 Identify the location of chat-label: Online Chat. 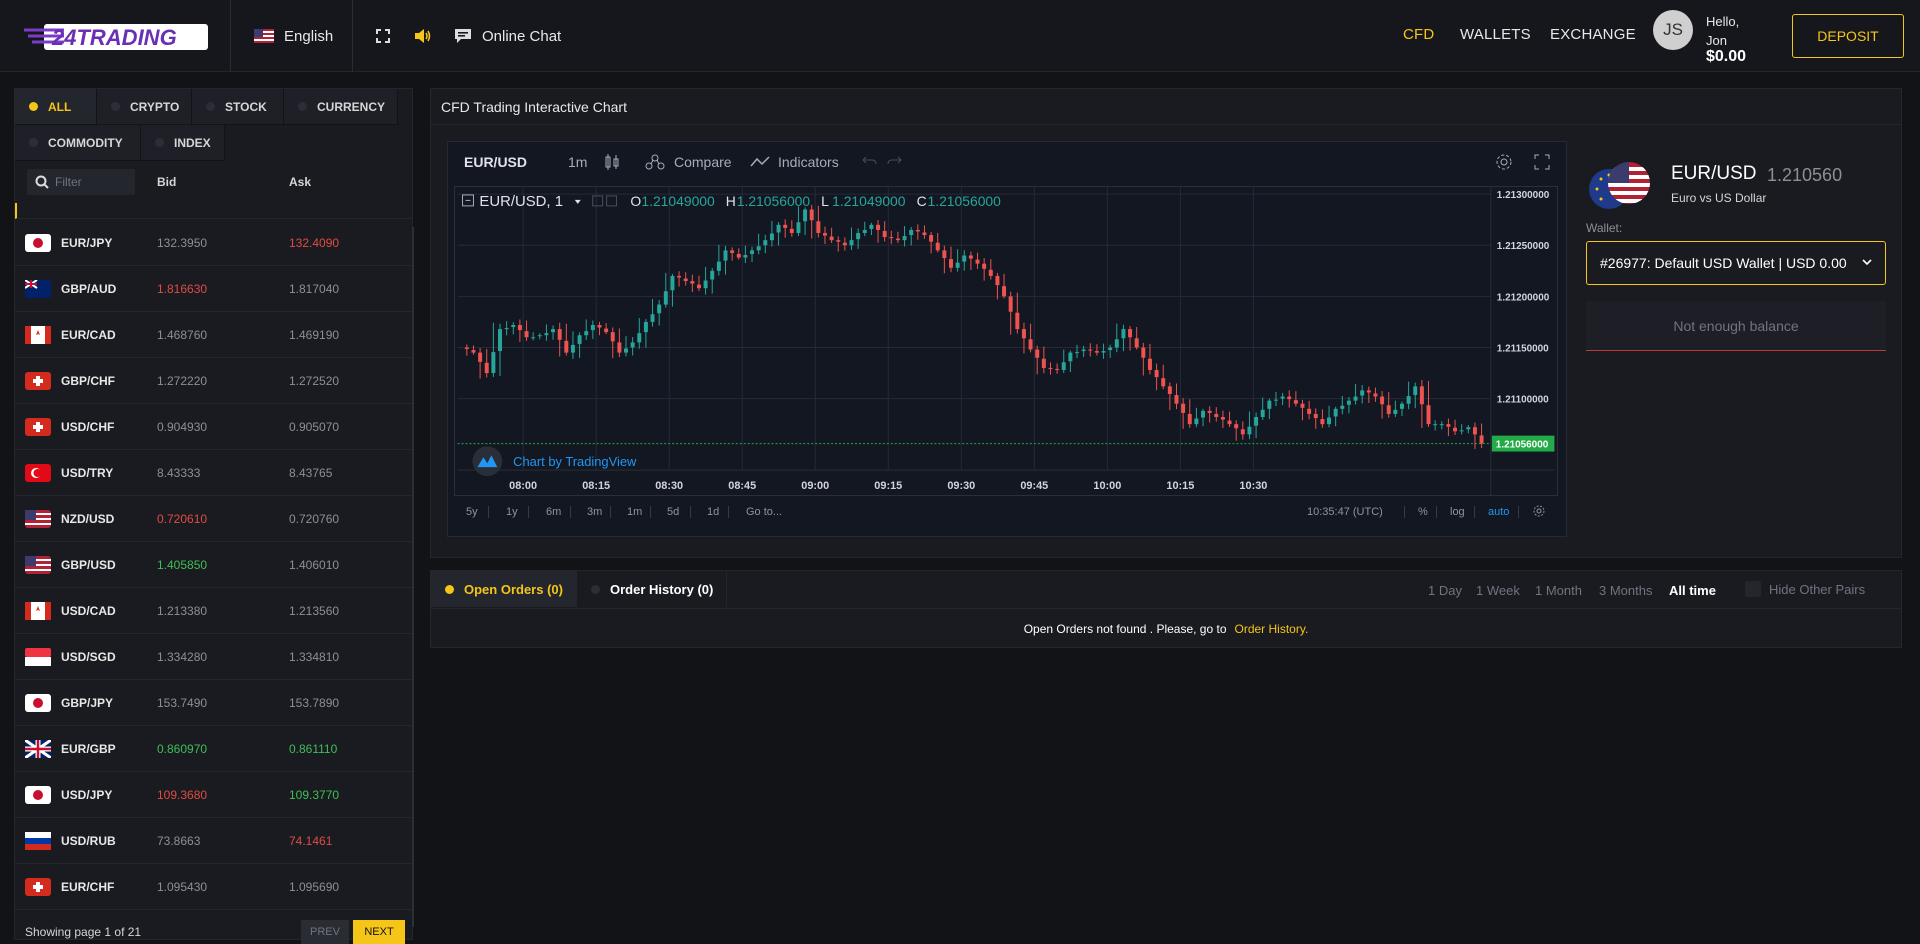
(522, 36).